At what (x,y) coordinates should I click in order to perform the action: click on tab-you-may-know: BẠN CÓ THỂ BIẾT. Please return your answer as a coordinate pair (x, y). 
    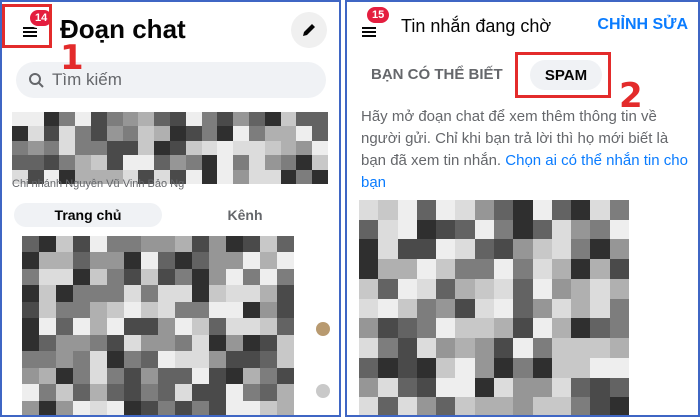
    Looking at the image, I should click on (437, 74).